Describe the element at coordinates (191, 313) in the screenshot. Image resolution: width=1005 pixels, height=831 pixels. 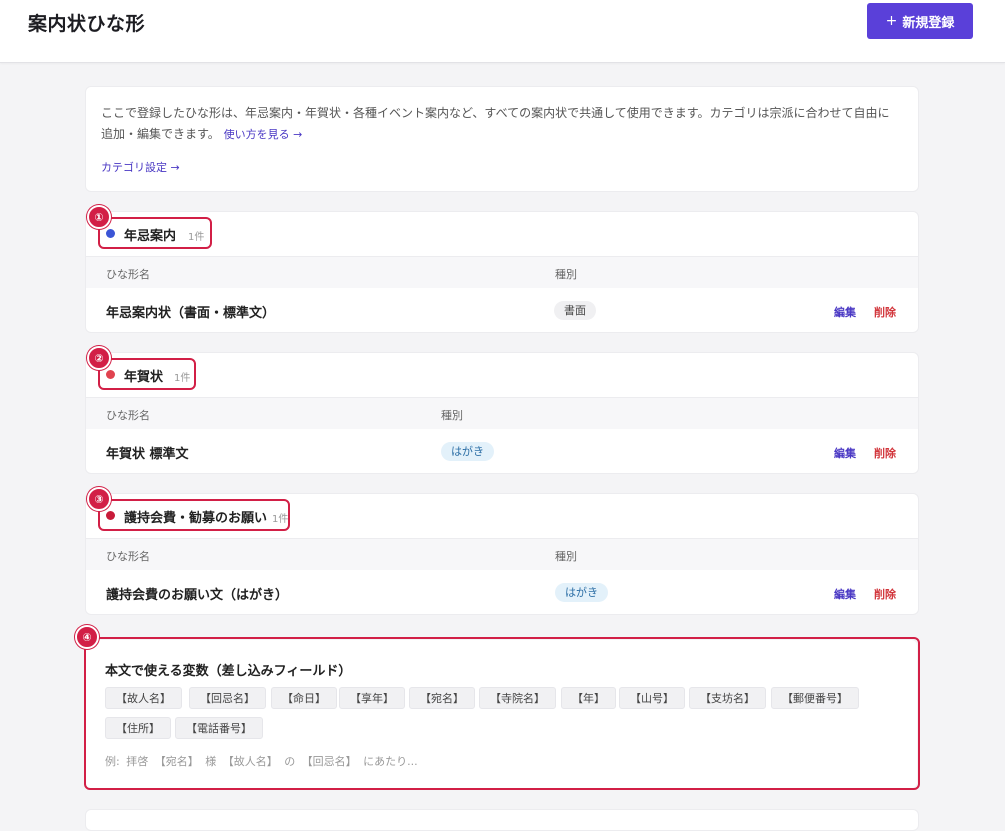
I see `template-name: 年忌案内状（書面・標準文）` at that location.